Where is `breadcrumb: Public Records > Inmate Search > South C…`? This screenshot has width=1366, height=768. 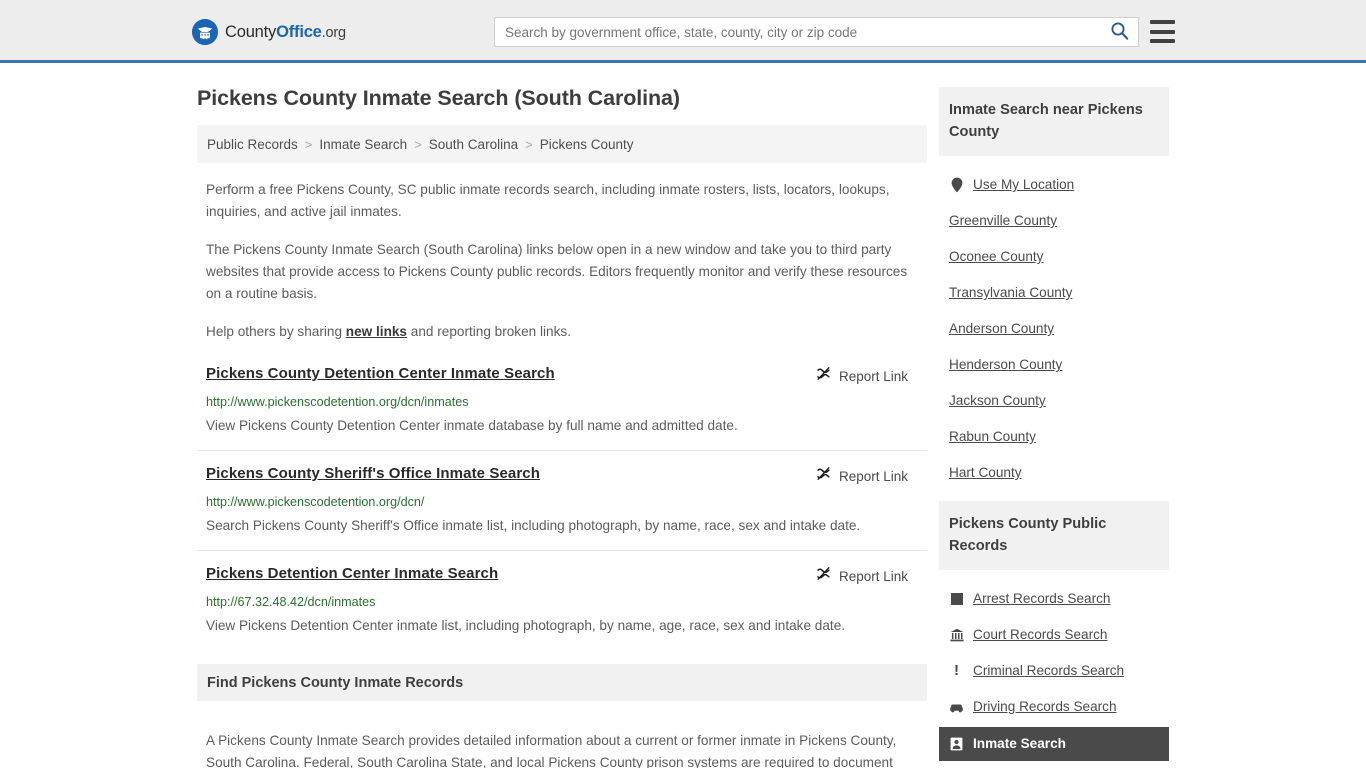 breadcrumb: Public Records > Inmate Search > South C… is located at coordinates (562, 144).